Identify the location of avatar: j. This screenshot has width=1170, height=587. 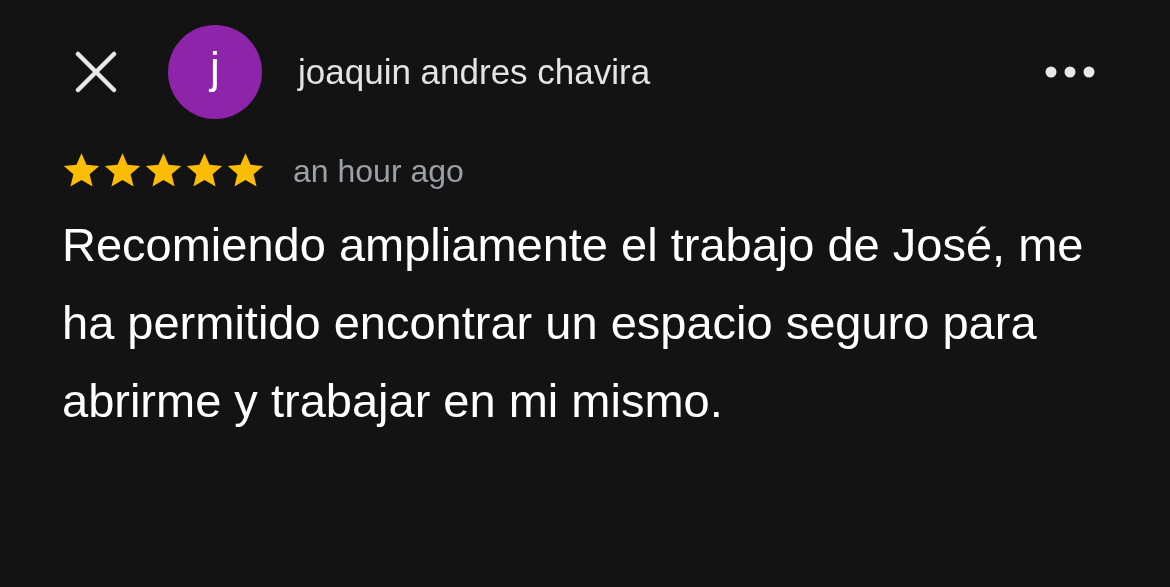
(215, 72).